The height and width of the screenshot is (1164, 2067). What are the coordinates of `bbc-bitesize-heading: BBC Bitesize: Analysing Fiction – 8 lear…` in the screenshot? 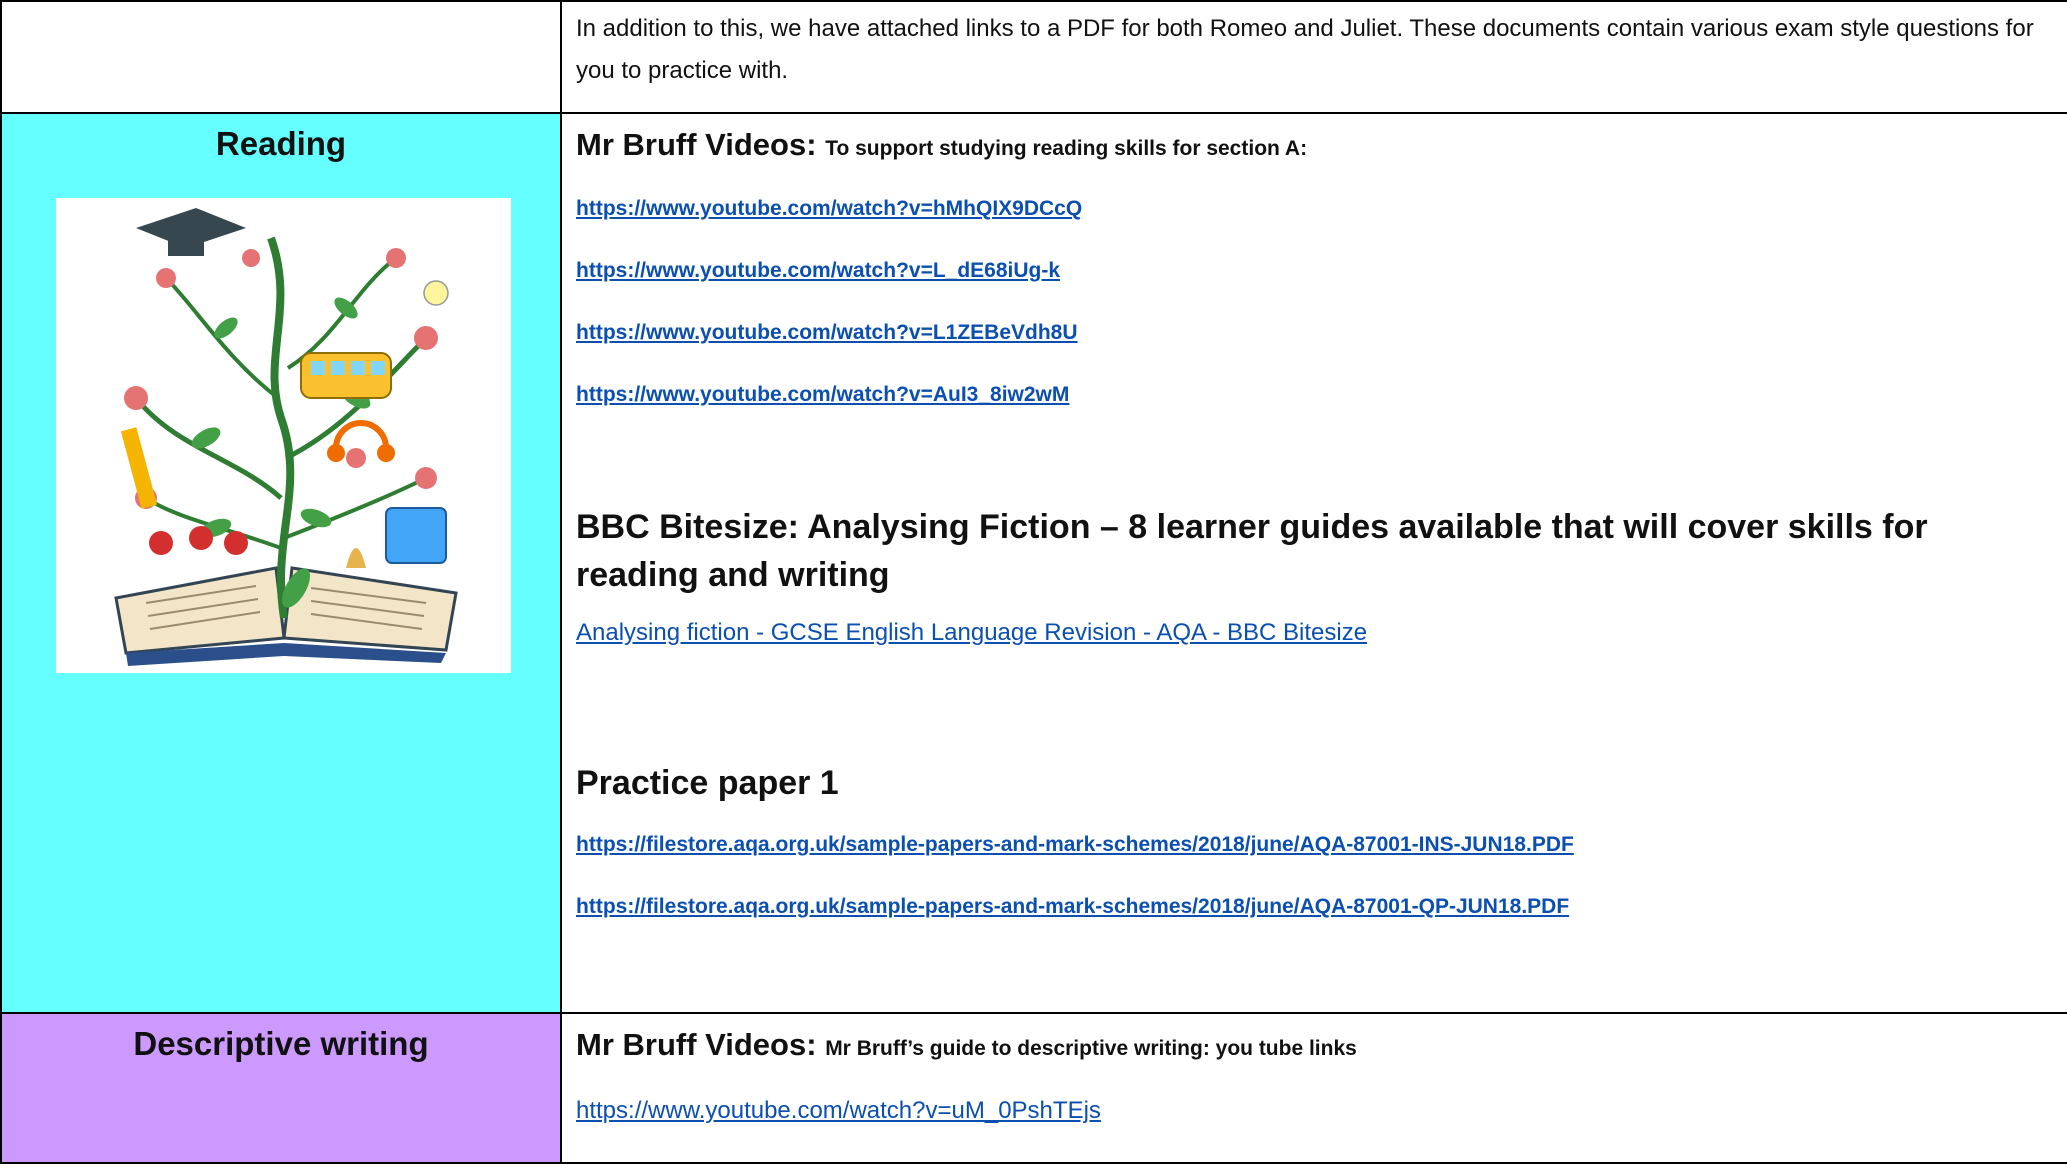 It's located at (1252, 551).